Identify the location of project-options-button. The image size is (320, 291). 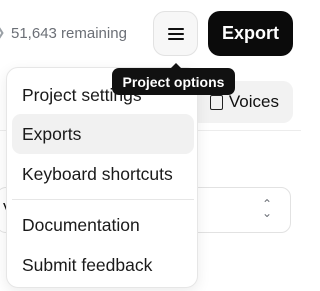
(175, 33).